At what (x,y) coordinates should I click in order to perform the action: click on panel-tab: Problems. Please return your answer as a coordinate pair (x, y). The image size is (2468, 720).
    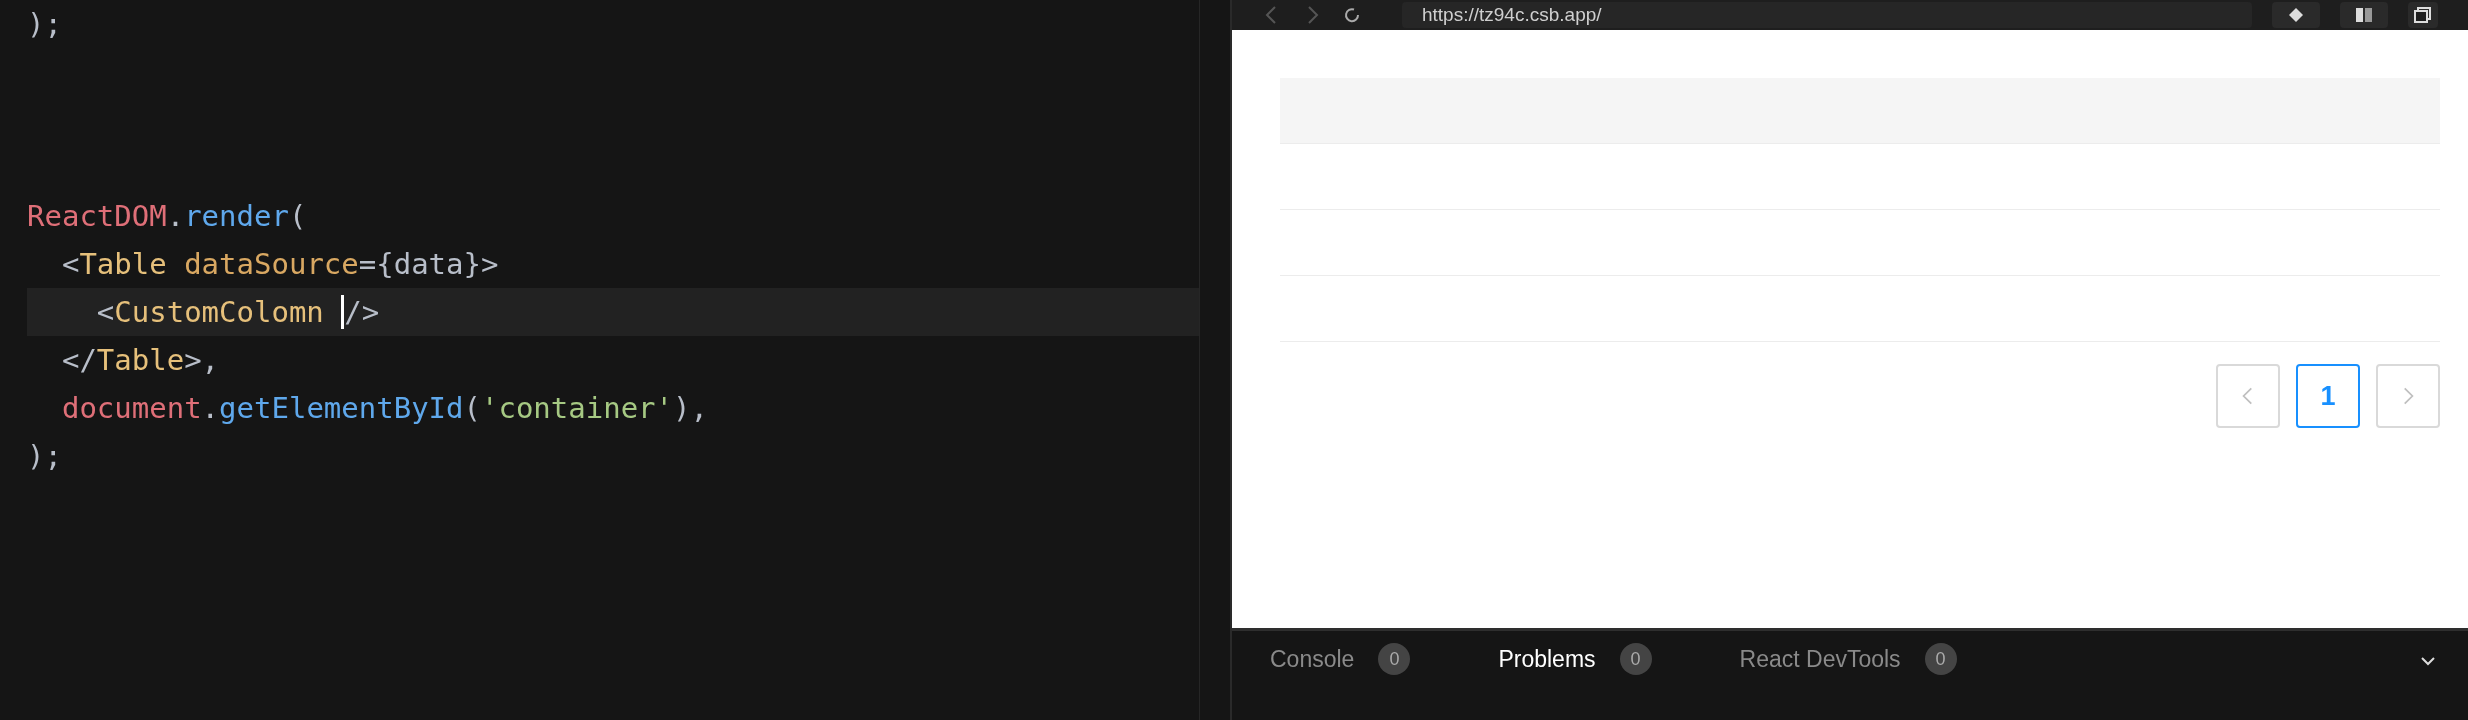
    Looking at the image, I should click on (1547, 659).